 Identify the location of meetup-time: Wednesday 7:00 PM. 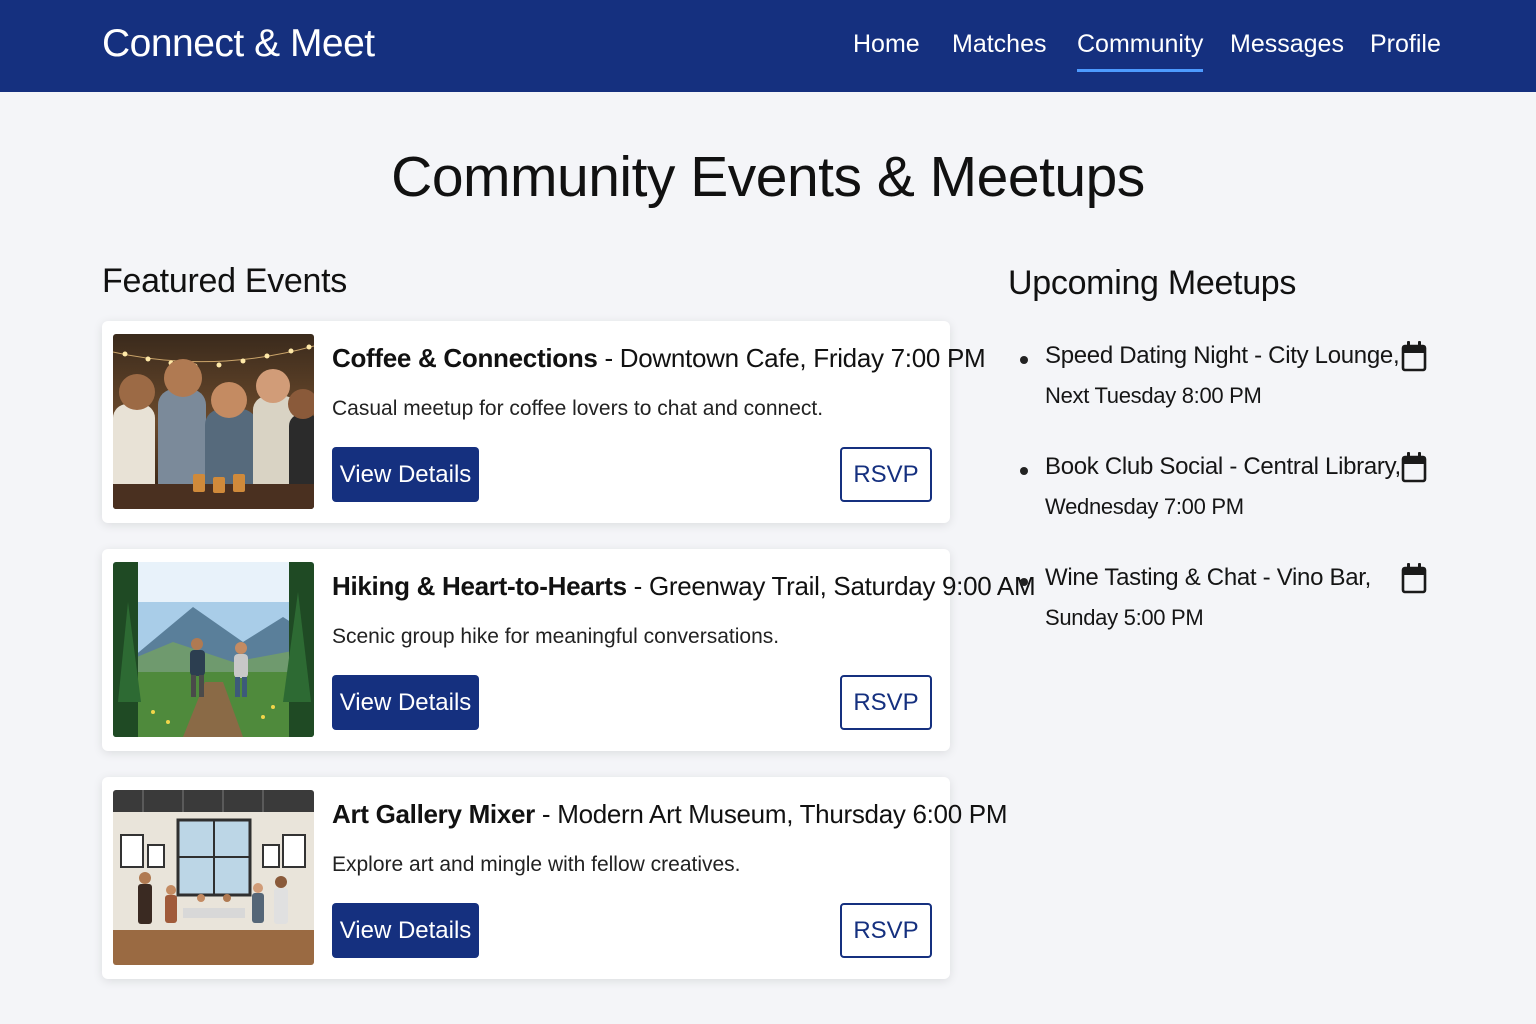
(1144, 506).